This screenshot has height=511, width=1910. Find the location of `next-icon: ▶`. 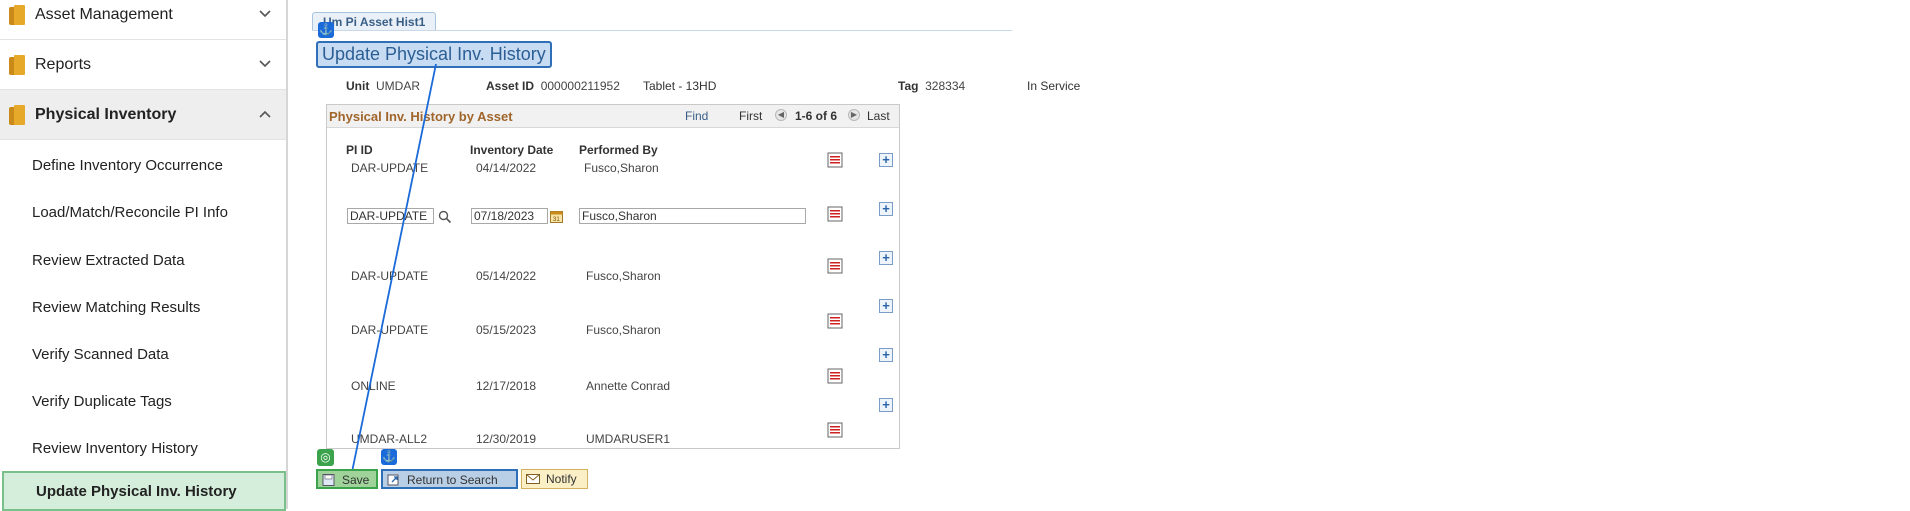

next-icon: ▶ is located at coordinates (854, 115).